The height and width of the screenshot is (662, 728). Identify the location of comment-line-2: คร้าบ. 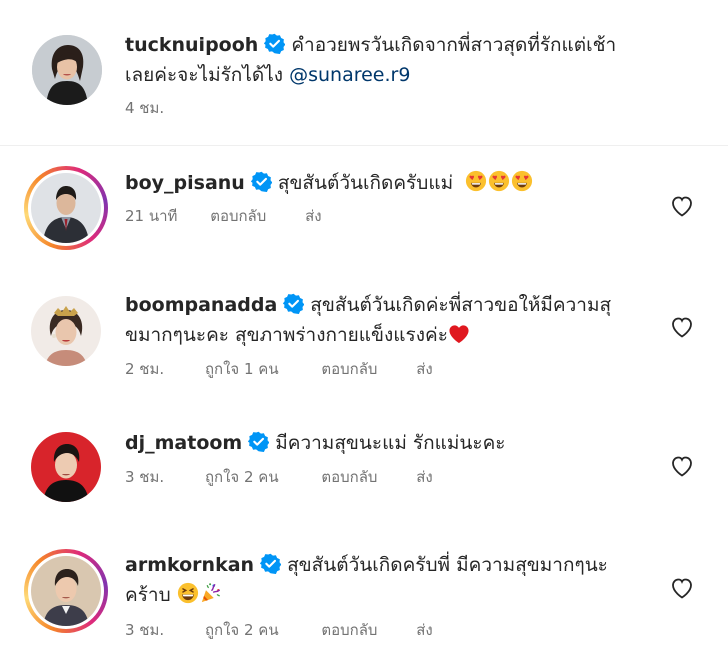
(395, 595).